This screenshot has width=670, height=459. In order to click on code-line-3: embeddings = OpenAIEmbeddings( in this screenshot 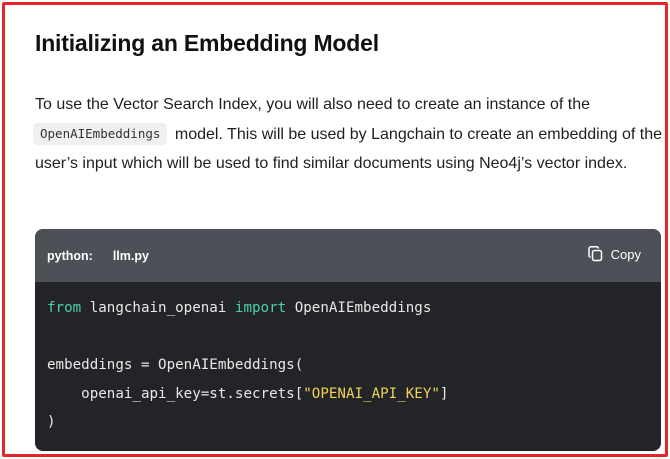, I will do `click(175, 365)`.